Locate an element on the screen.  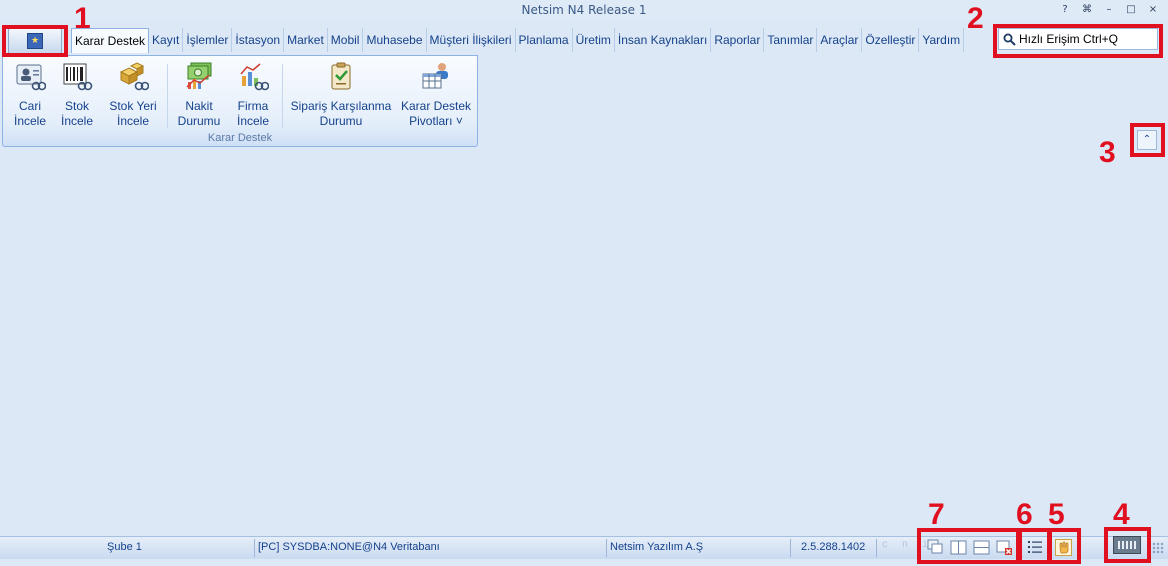
clipboard-check-icon is located at coordinates (341, 76).